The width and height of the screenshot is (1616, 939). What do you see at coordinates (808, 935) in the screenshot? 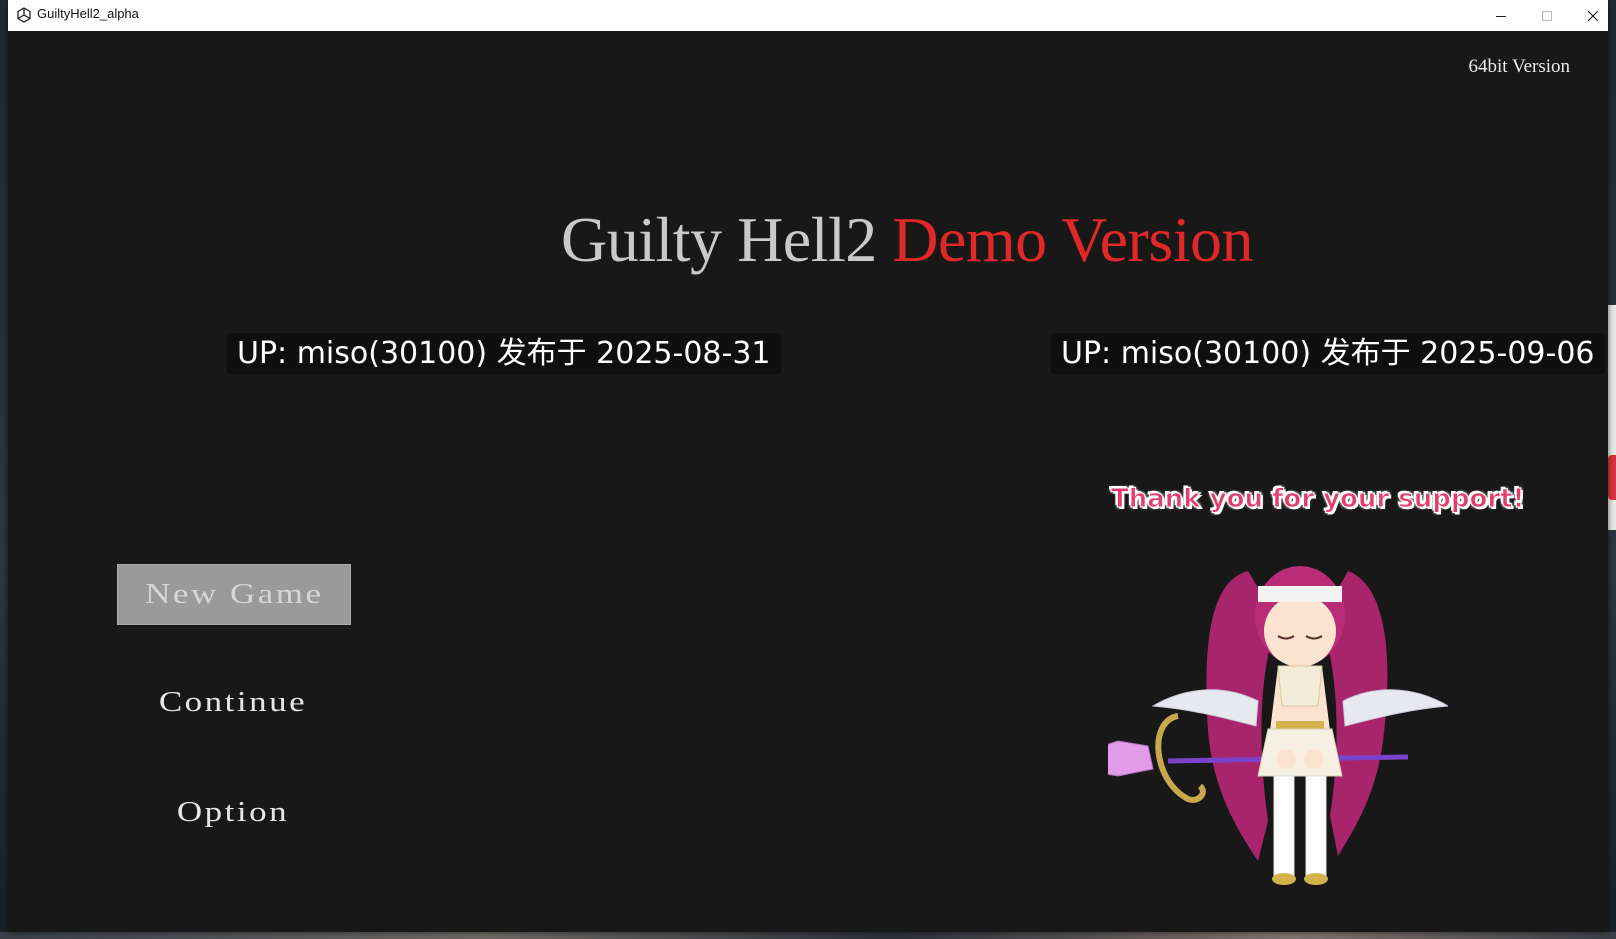
I see `taskbar-edge` at bounding box center [808, 935].